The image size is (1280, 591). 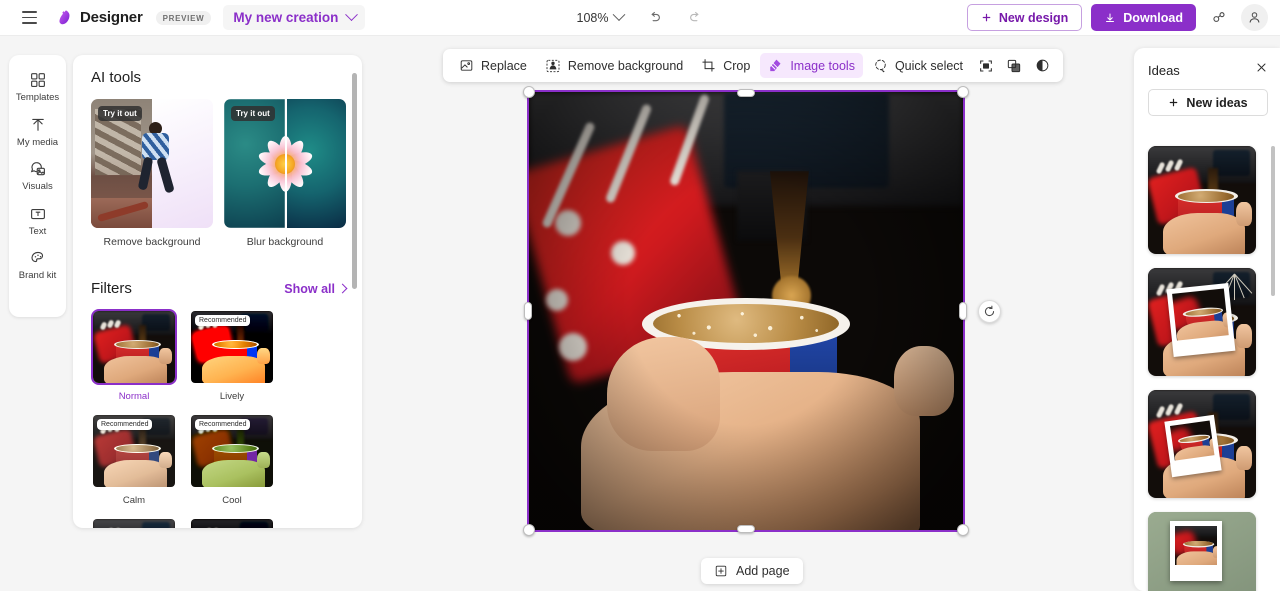 I want to click on idea-card-polaroid-sprig, so click(x=1202, y=322).